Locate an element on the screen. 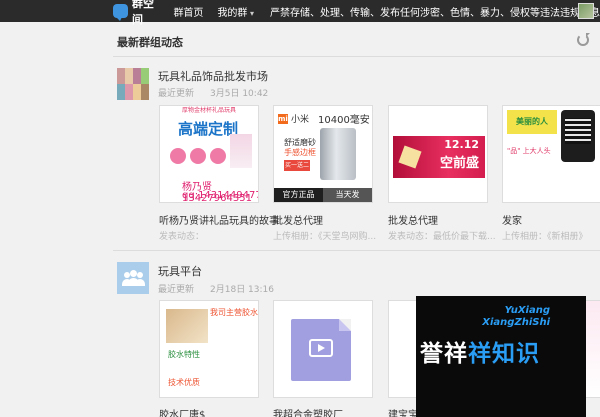 This screenshot has width=600, height=417. nav-item-home: 群首页 is located at coordinates (188, 11).